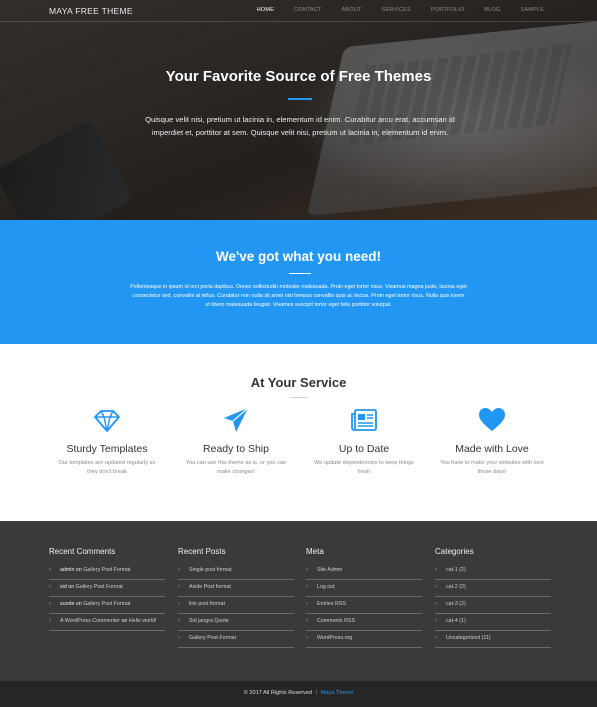 Image resolution: width=597 pixels, height=707 pixels. What do you see at coordinates (364, 622) in the screenshot?
I see `meta-link: › Comments RSS` at bounding box center [364, 622].